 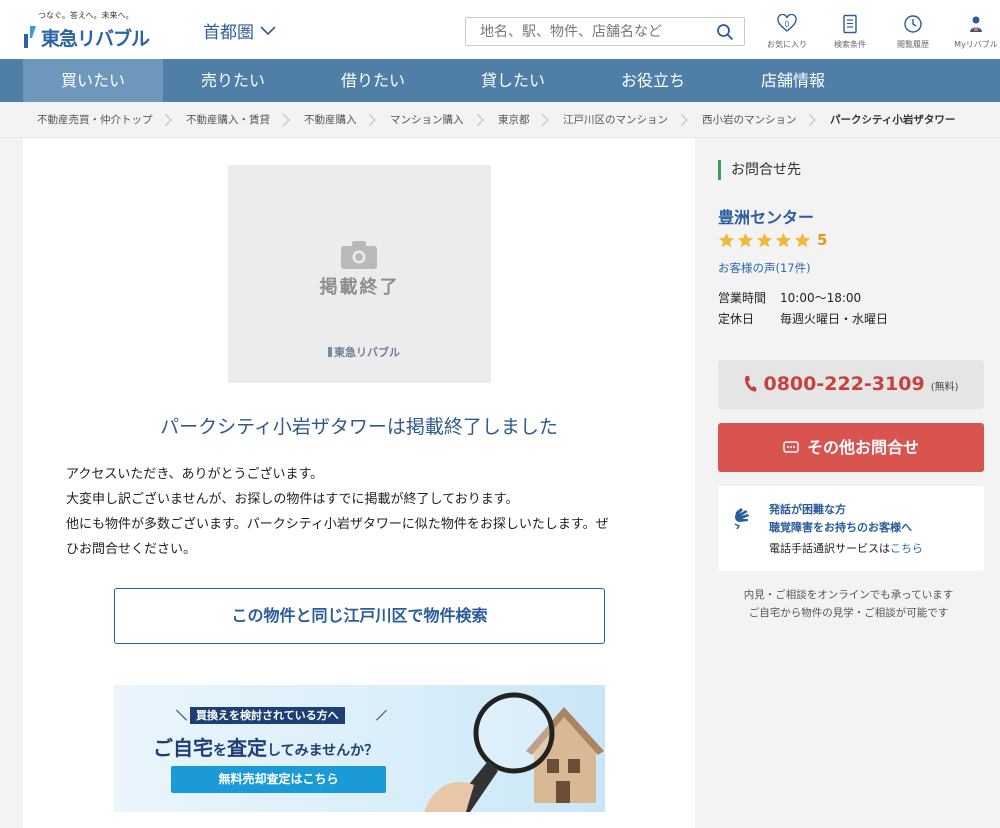 I want to click on sign-language-heading: 発話が困難な方 聴覚障害をお持ちのお客様へ, so click(x=840, y=519).